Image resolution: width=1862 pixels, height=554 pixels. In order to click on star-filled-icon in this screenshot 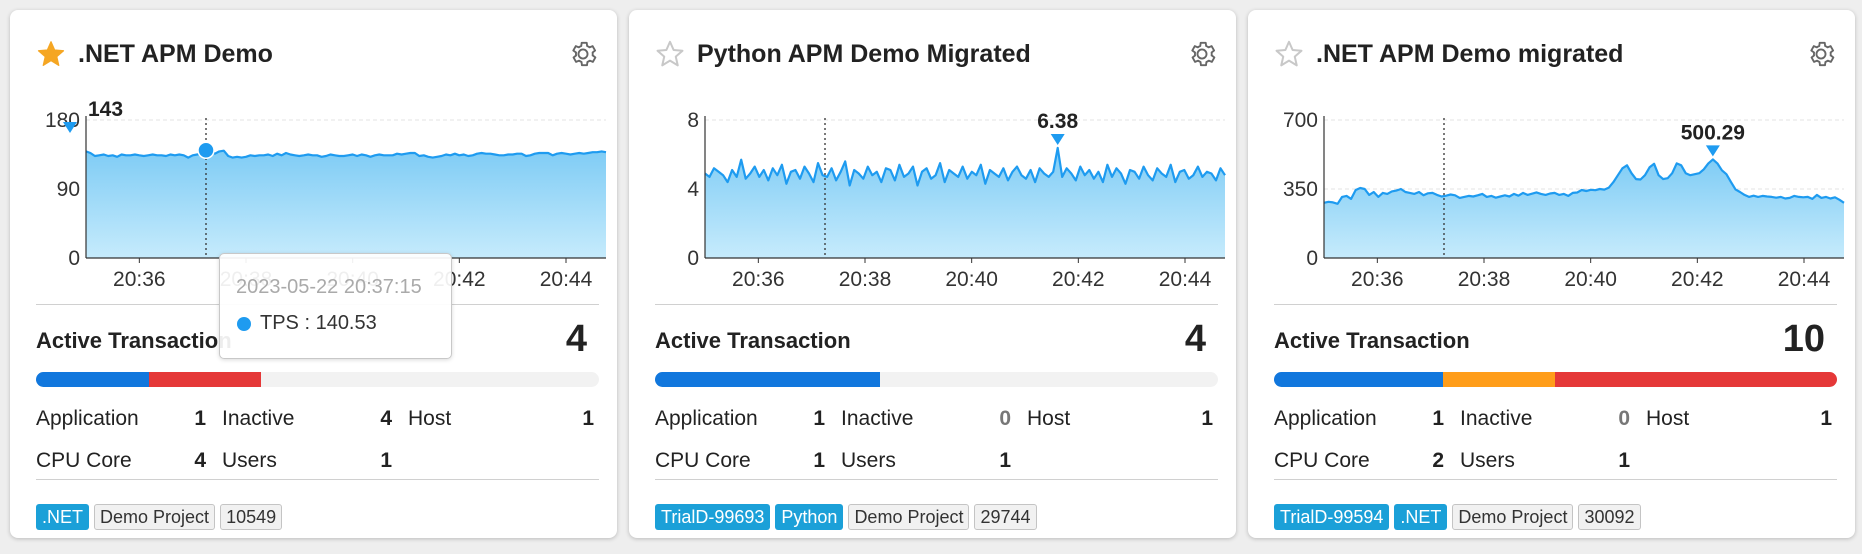, I will do `click(51, 54)`.